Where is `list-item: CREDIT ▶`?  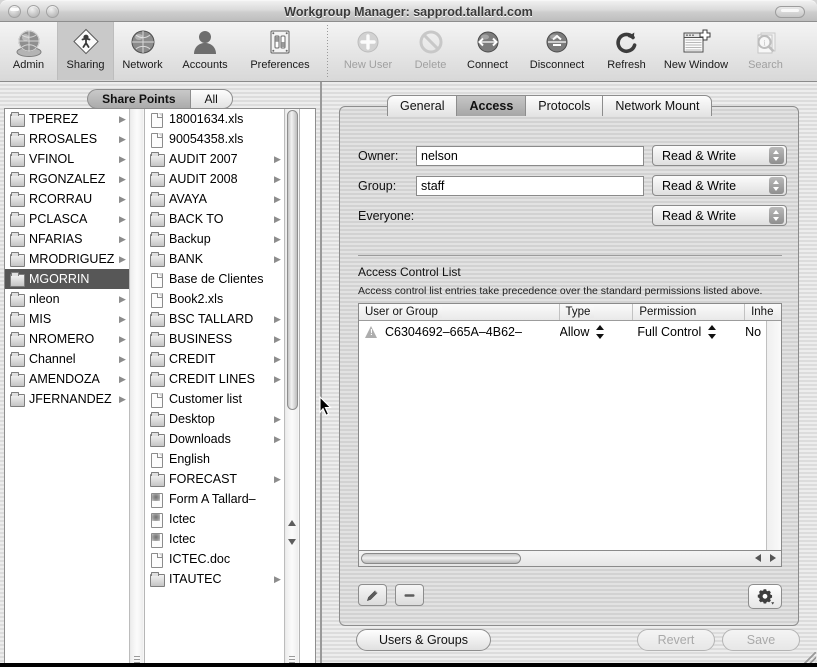
list-item: CREDIT ▶ is located at coordinates (214, 359).